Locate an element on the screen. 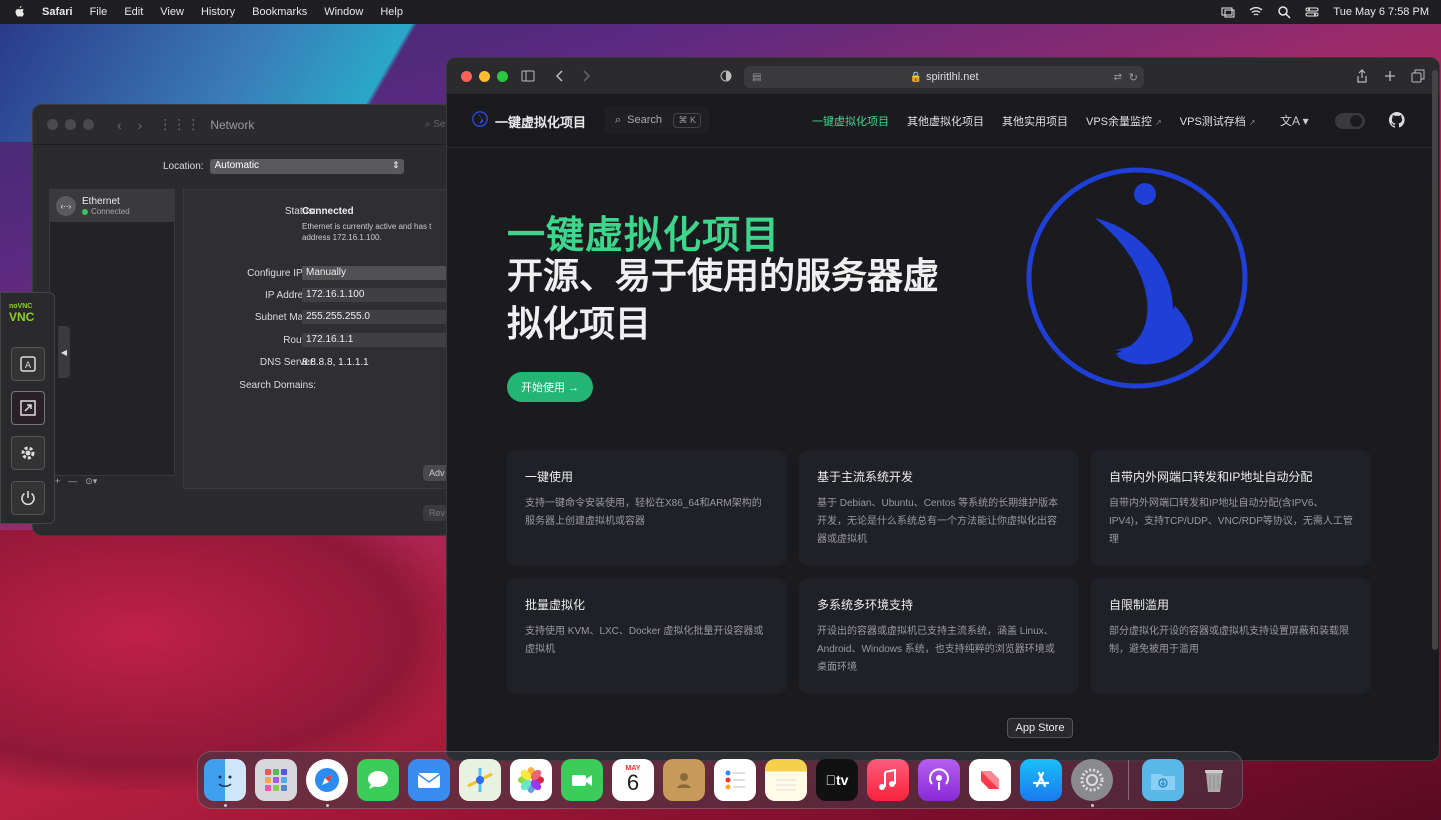 The width and height of the screenshot is (1441, 820). notes-icon is located at coordinates (786, 785).